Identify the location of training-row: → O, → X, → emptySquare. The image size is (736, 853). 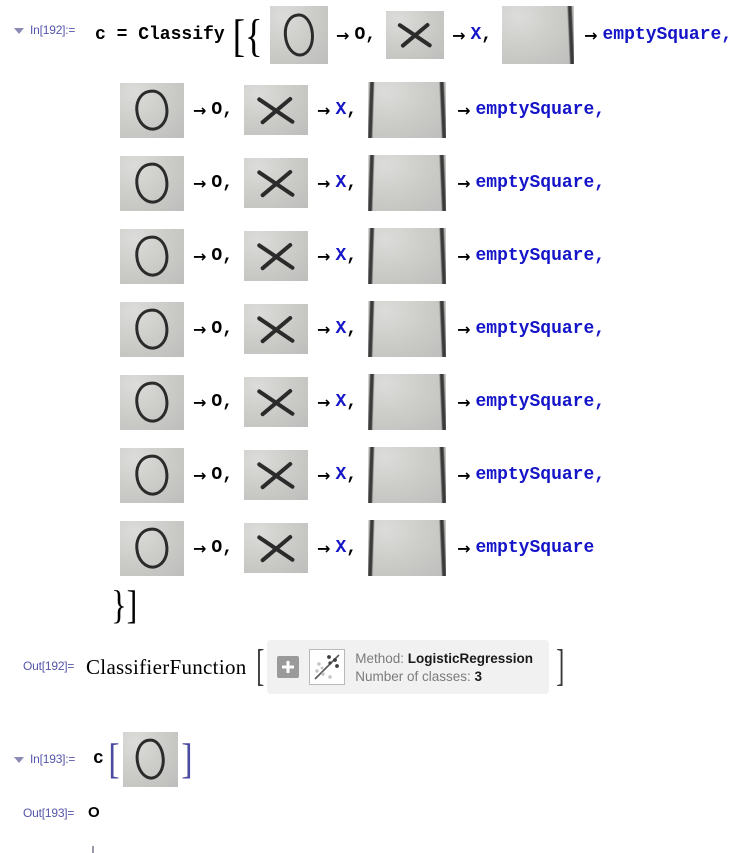
(357, 548).